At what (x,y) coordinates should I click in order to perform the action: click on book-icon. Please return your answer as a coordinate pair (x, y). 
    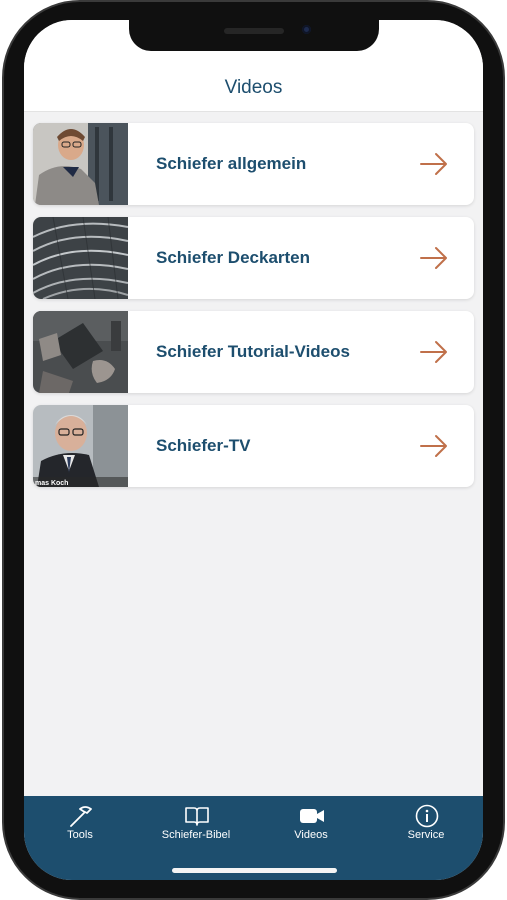
    Looking at the image, I should click on (197, 816).